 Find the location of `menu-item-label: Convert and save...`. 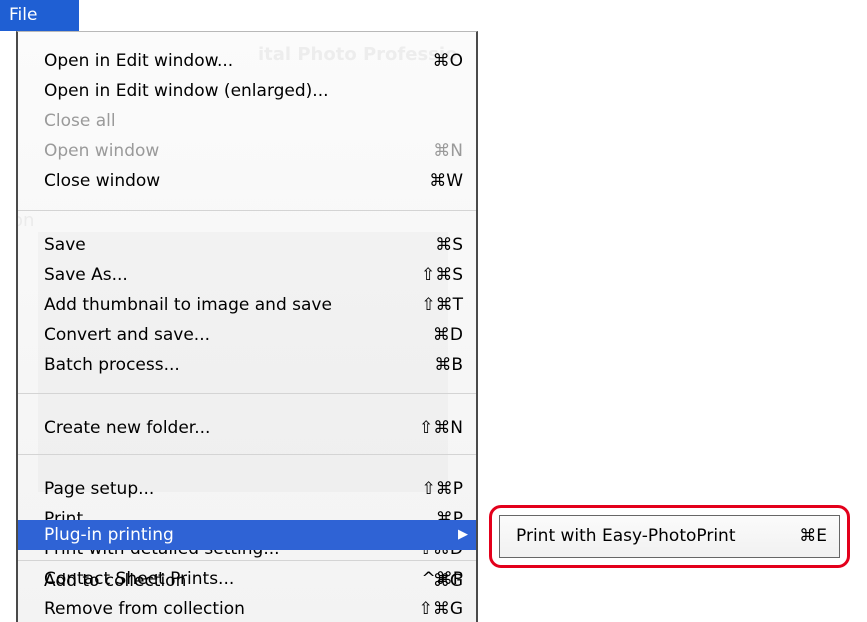

menu-item-label: Convert and save... is located at coordinates (127, 335).